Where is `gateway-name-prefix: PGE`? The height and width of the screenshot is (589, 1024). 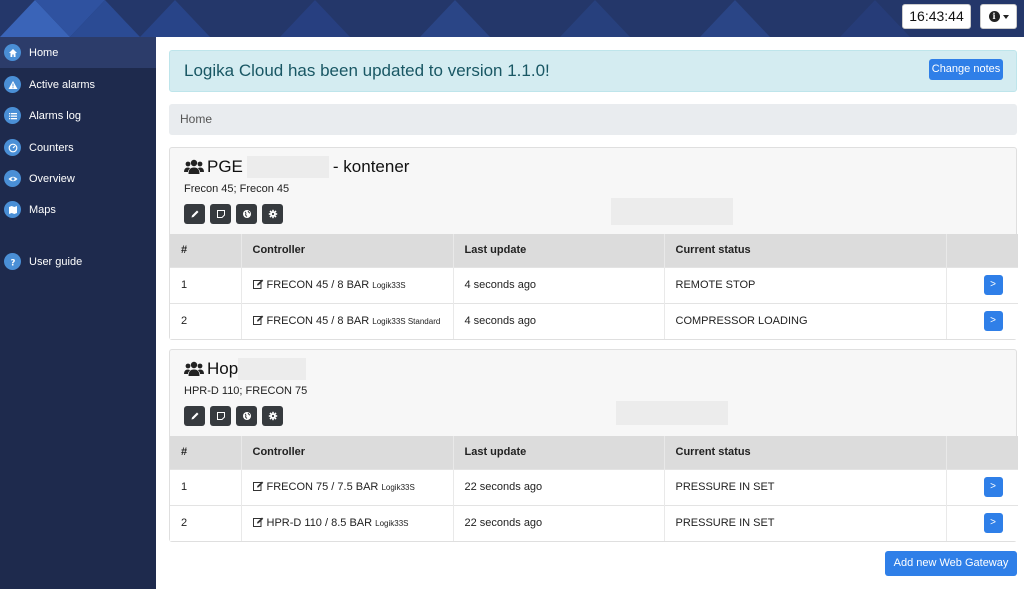 gateway-name-prefix: PGE is located at coordinates (225, 166).